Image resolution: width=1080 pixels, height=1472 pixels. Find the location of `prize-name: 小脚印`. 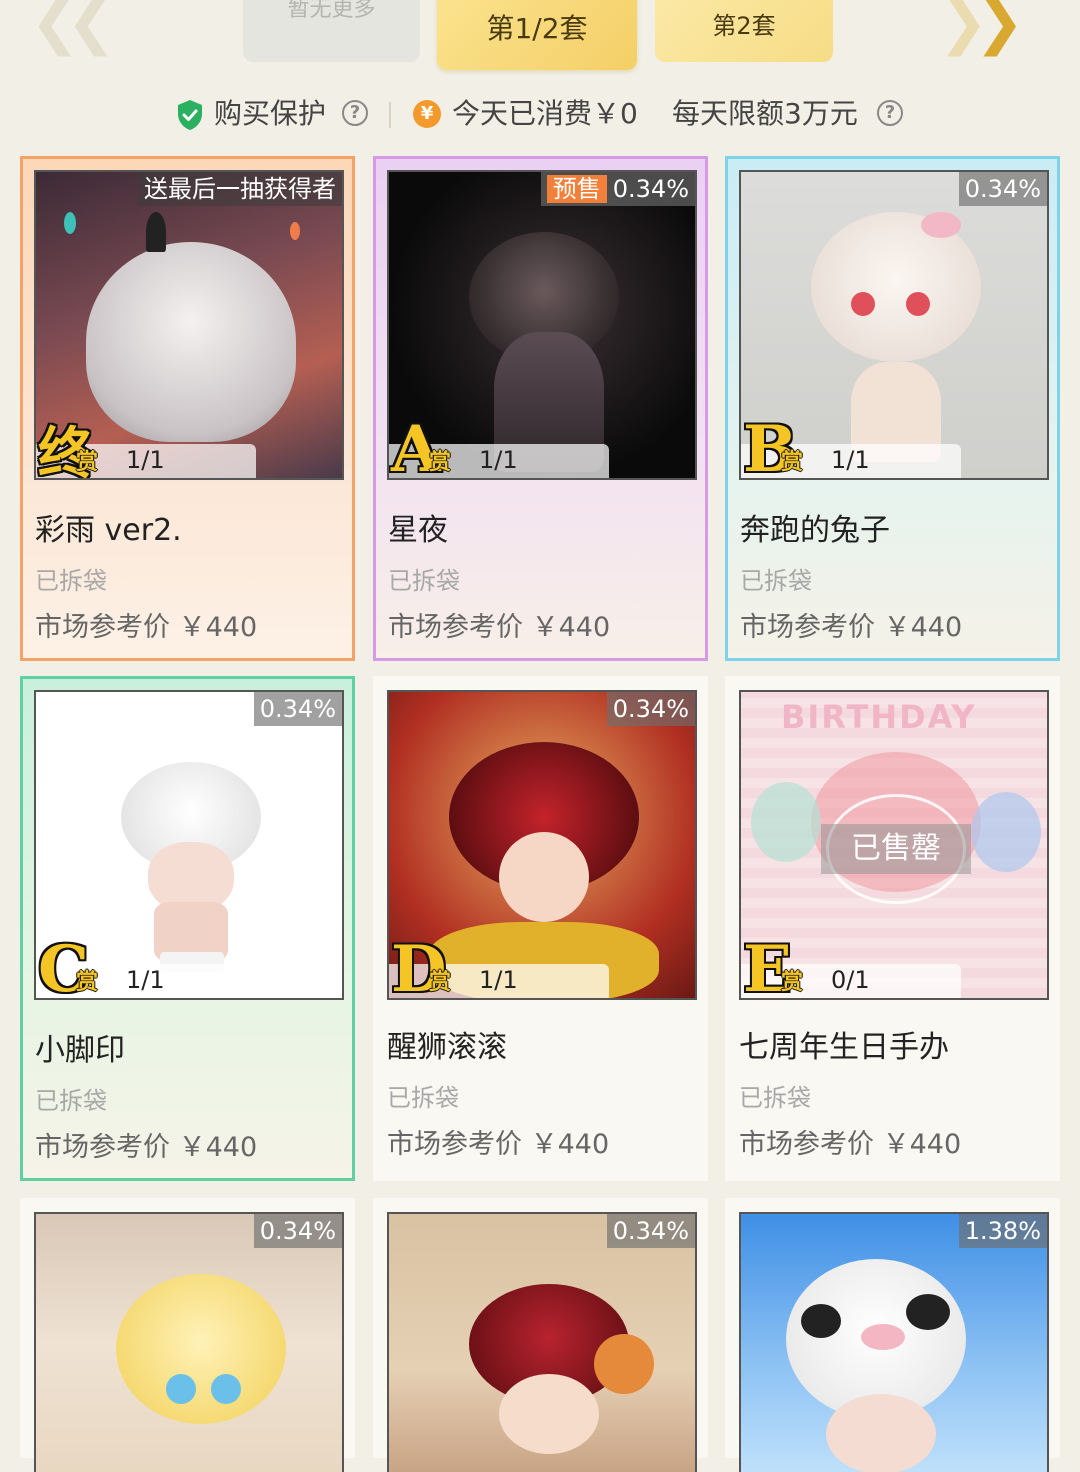

prize-name: 小脚印 is located at coordinates (80, 1050).